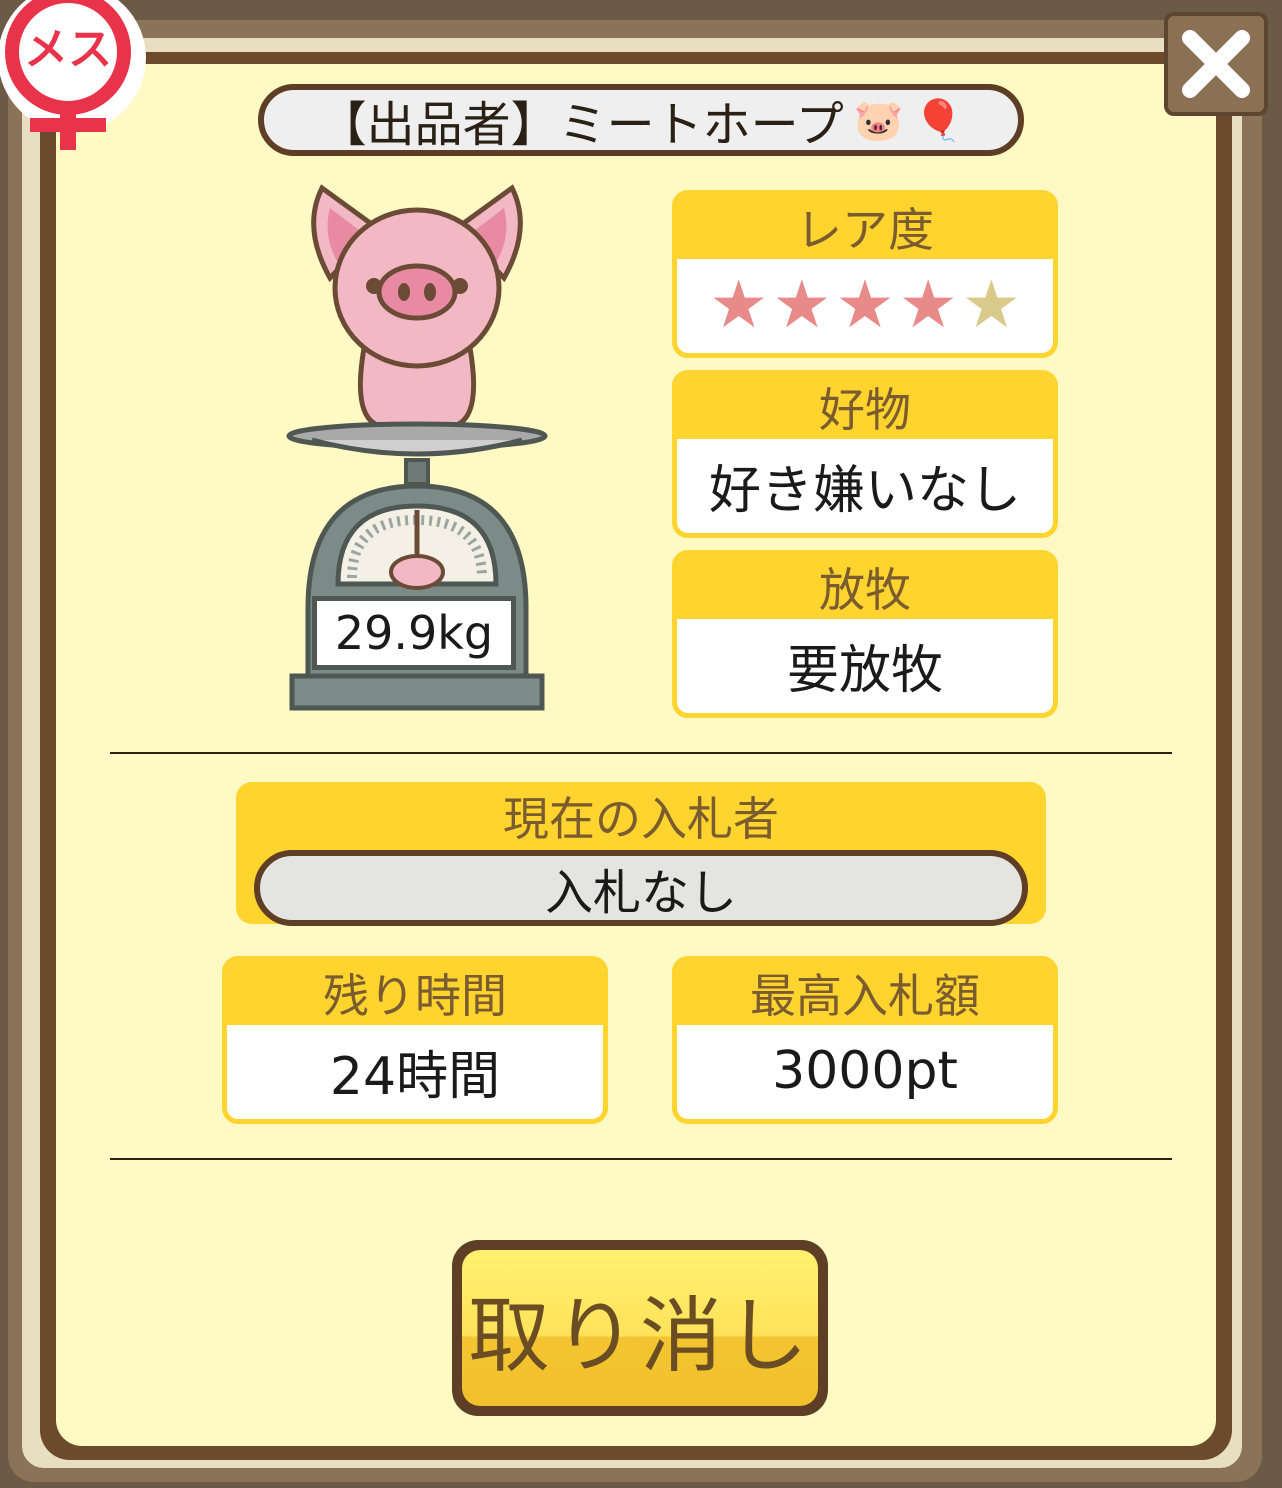  What do you see at coordinates (415, 1040) in the screenshot?
I see `time-left-card: 残り時間 24時間` at bounding box center [415, 1040].